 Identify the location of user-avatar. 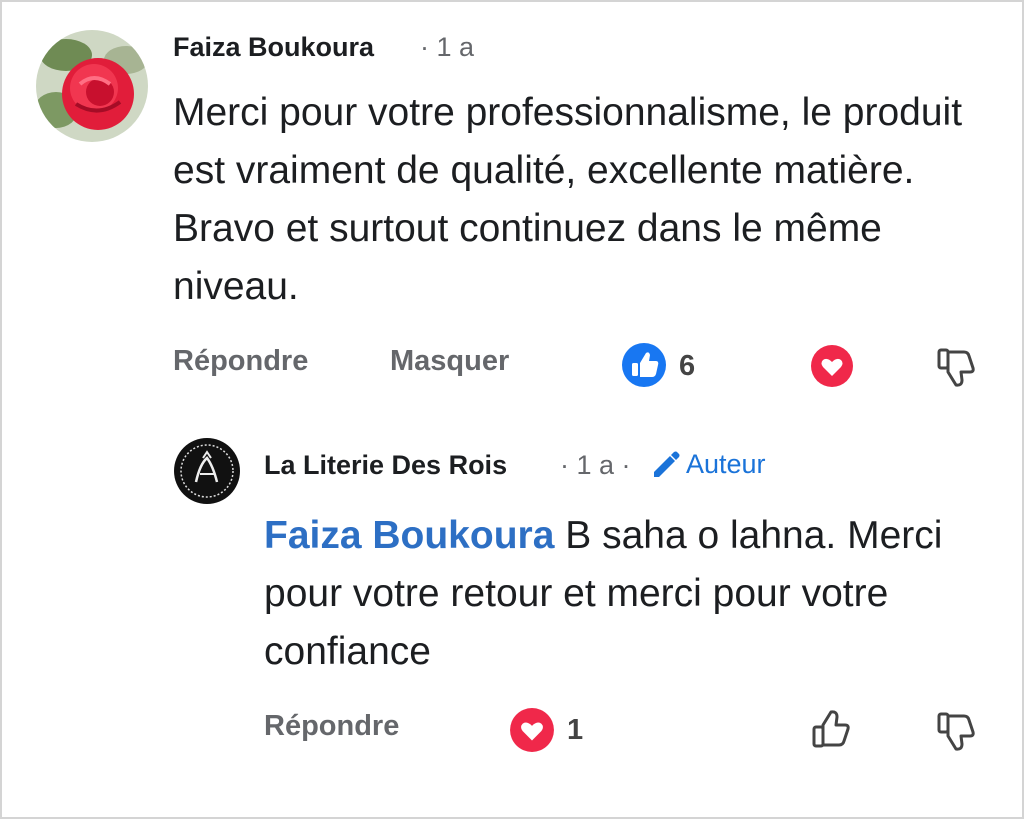
(92, 86).